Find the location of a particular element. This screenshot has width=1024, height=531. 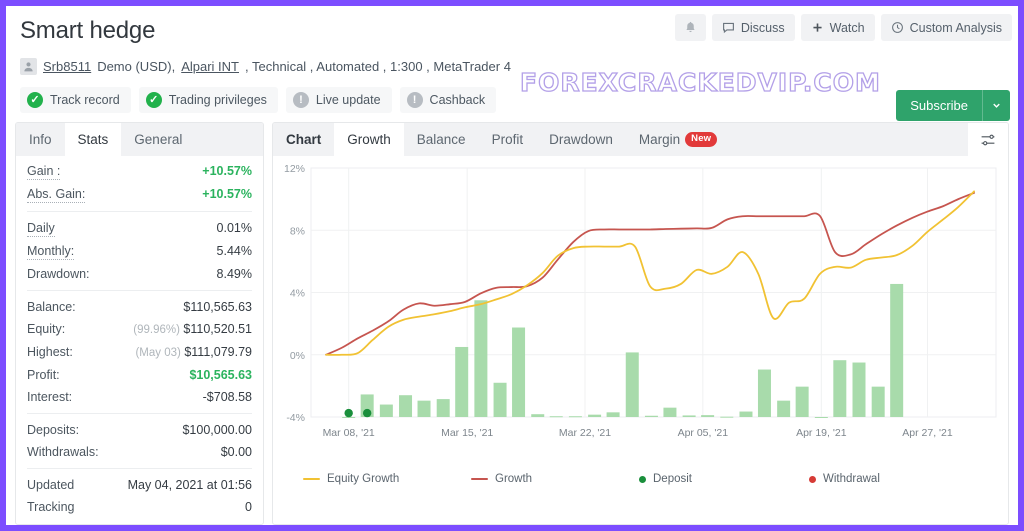

discuss-button: Discuss is located at coordinates (753, 27).